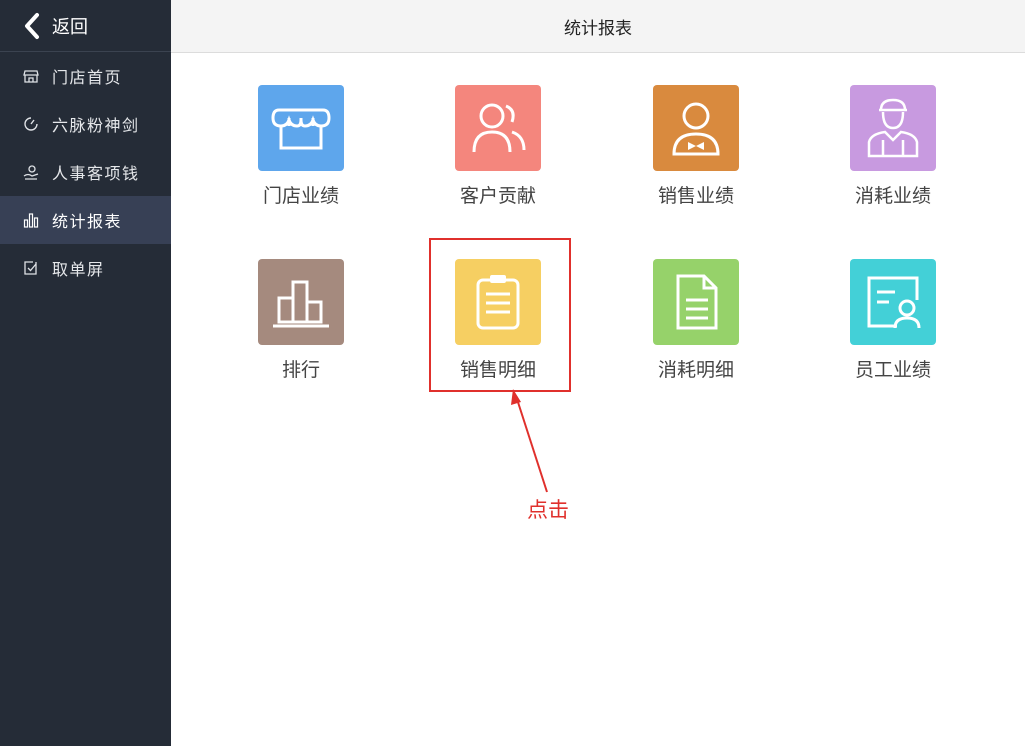 This screenshot has width=1025, height=746. What do you see at coordinates (497, 196) in the screenshot?
I see `tile-label: 客户贡献` at bounding box center [497, 196].